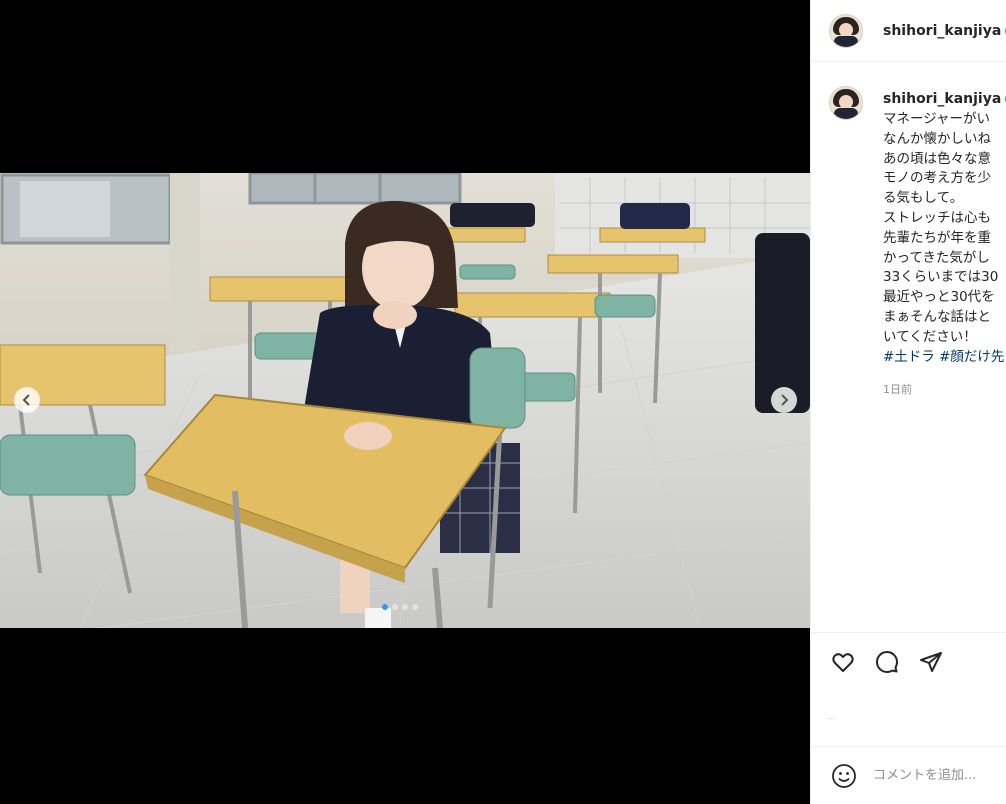  I want to click on carousel-next-button, so click(784, 400).